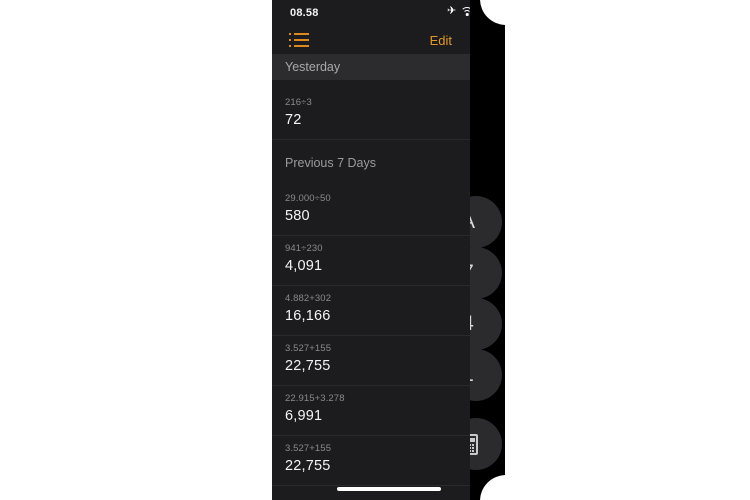  Describe the element at coordinates (304, 13) in the screenshot. I see `status-time: 08.58` at that location.